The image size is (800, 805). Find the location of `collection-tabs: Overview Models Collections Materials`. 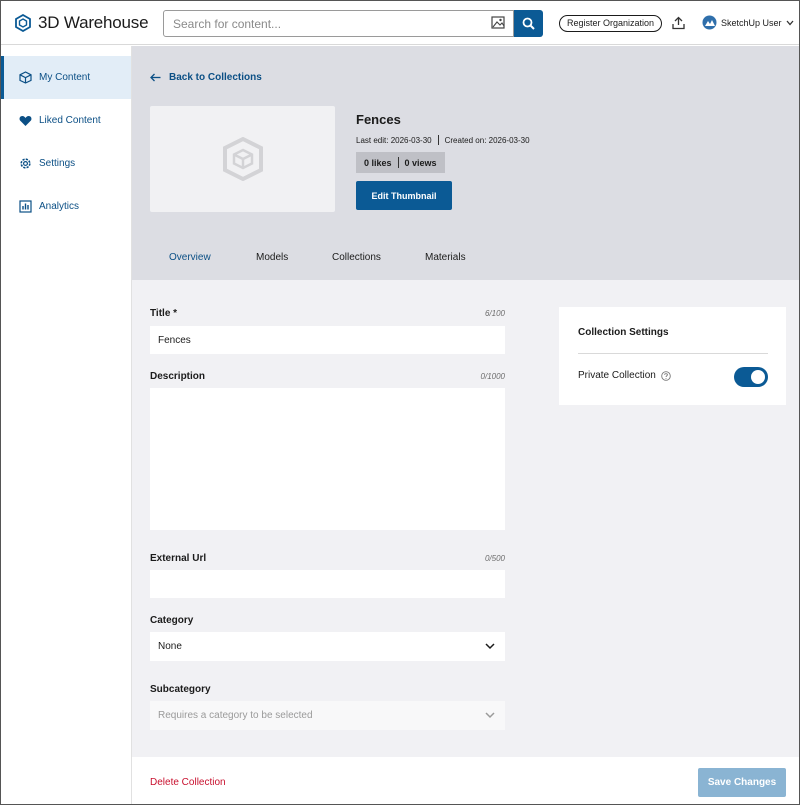

collection-tabs: Overview Models Collections Materials is located at coordinates (465, 263).